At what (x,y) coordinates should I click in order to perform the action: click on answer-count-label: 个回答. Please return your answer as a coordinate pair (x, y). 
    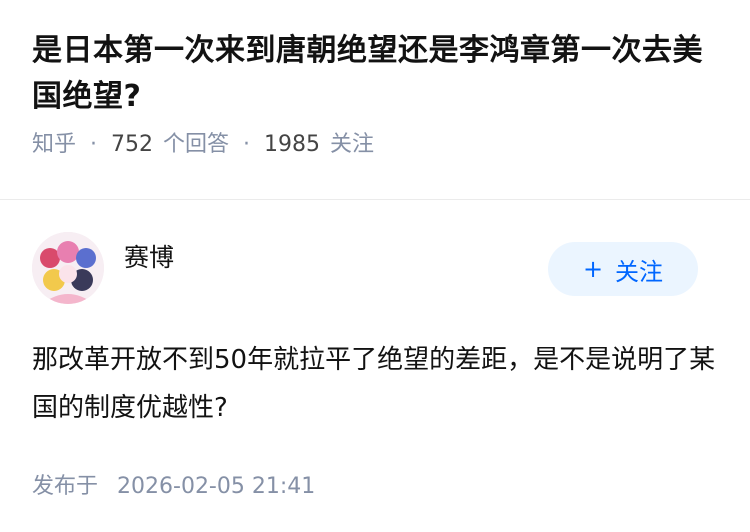
    Looking at the image, I should click on (196, 145).